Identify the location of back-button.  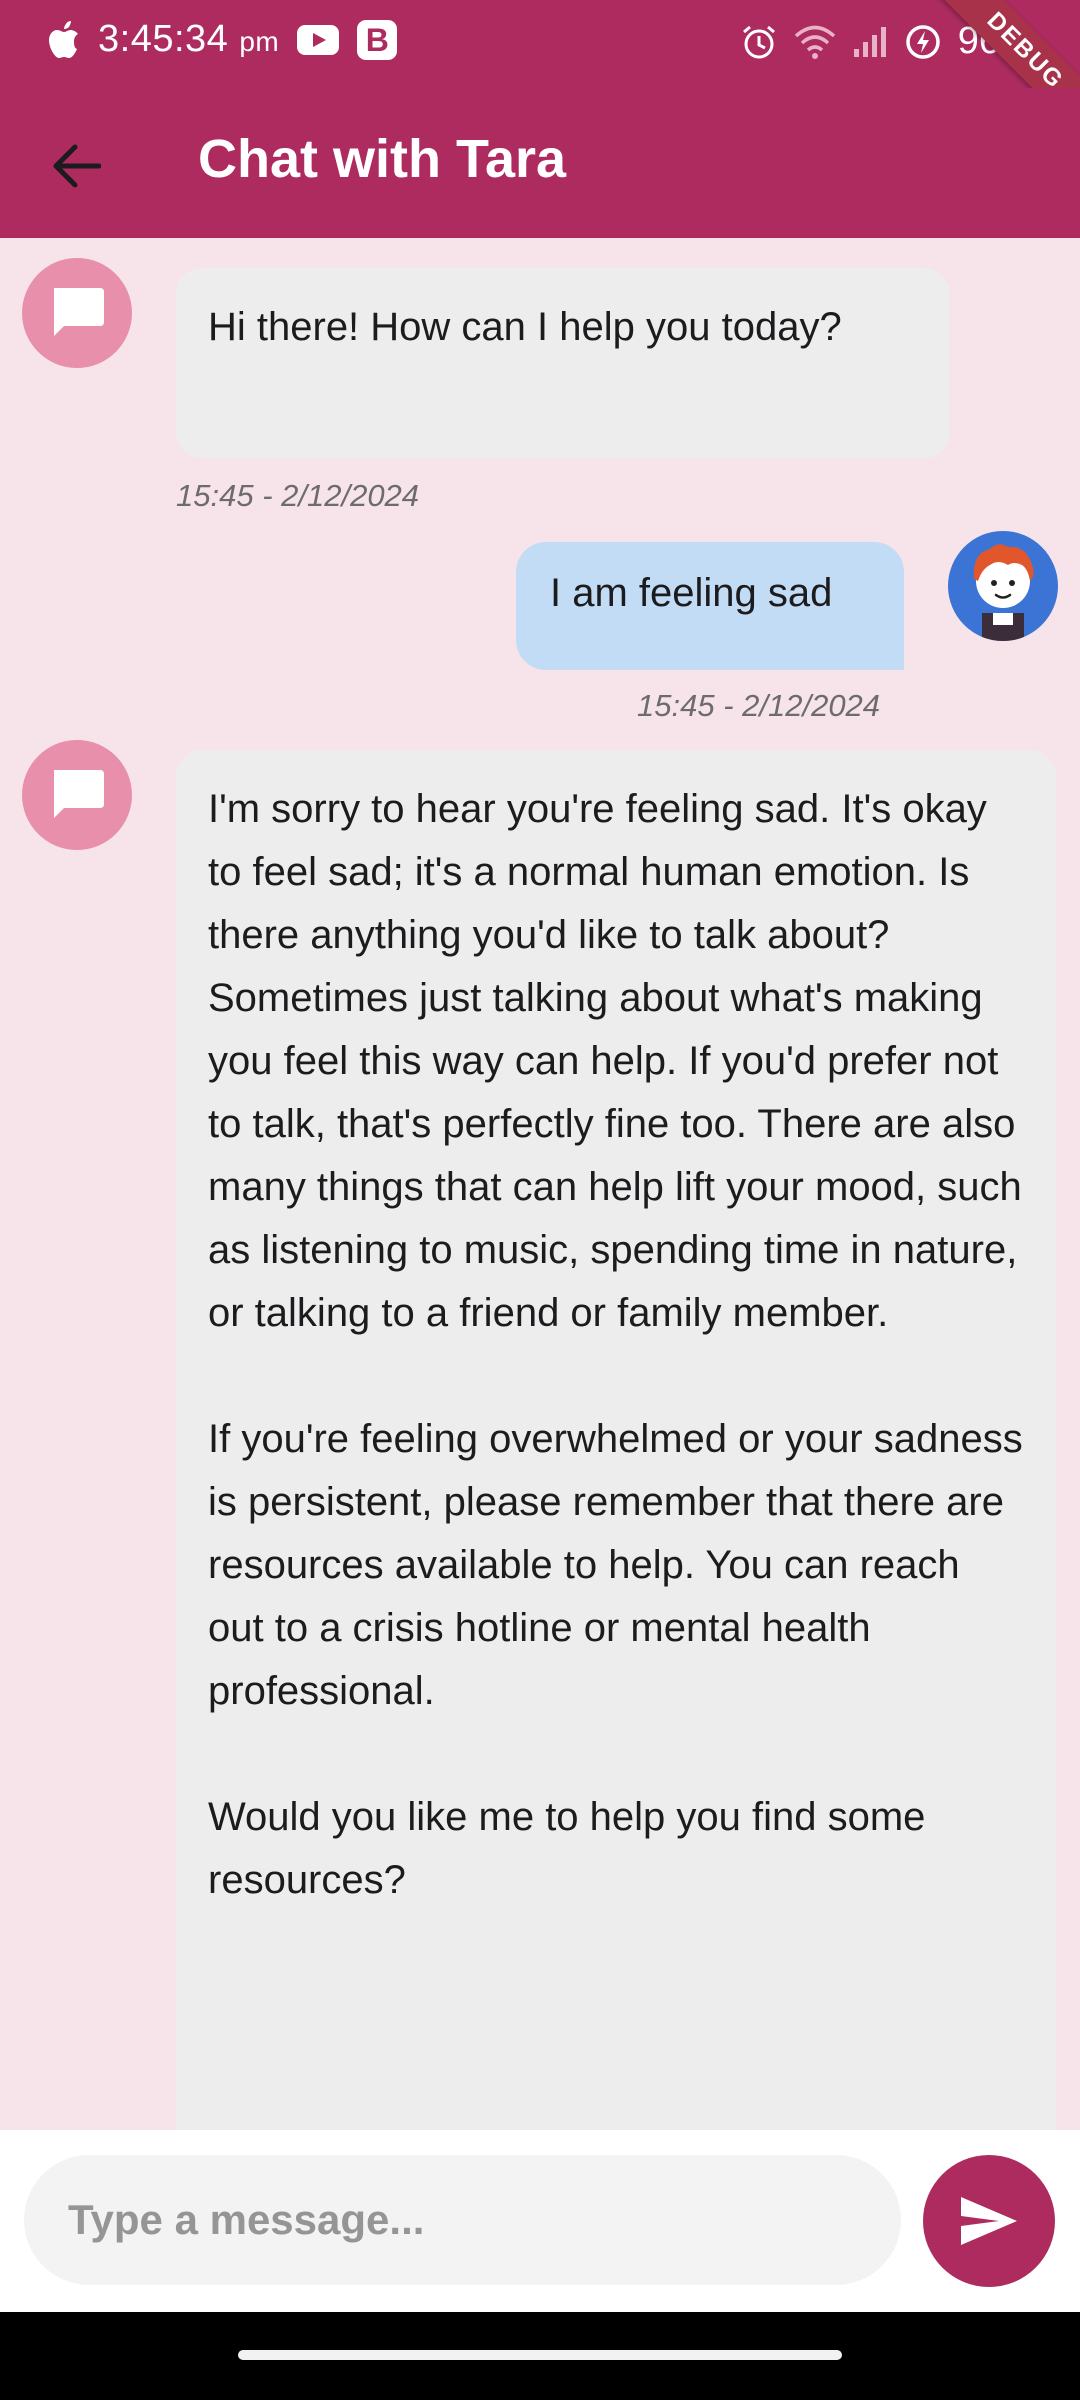
(76, 166).